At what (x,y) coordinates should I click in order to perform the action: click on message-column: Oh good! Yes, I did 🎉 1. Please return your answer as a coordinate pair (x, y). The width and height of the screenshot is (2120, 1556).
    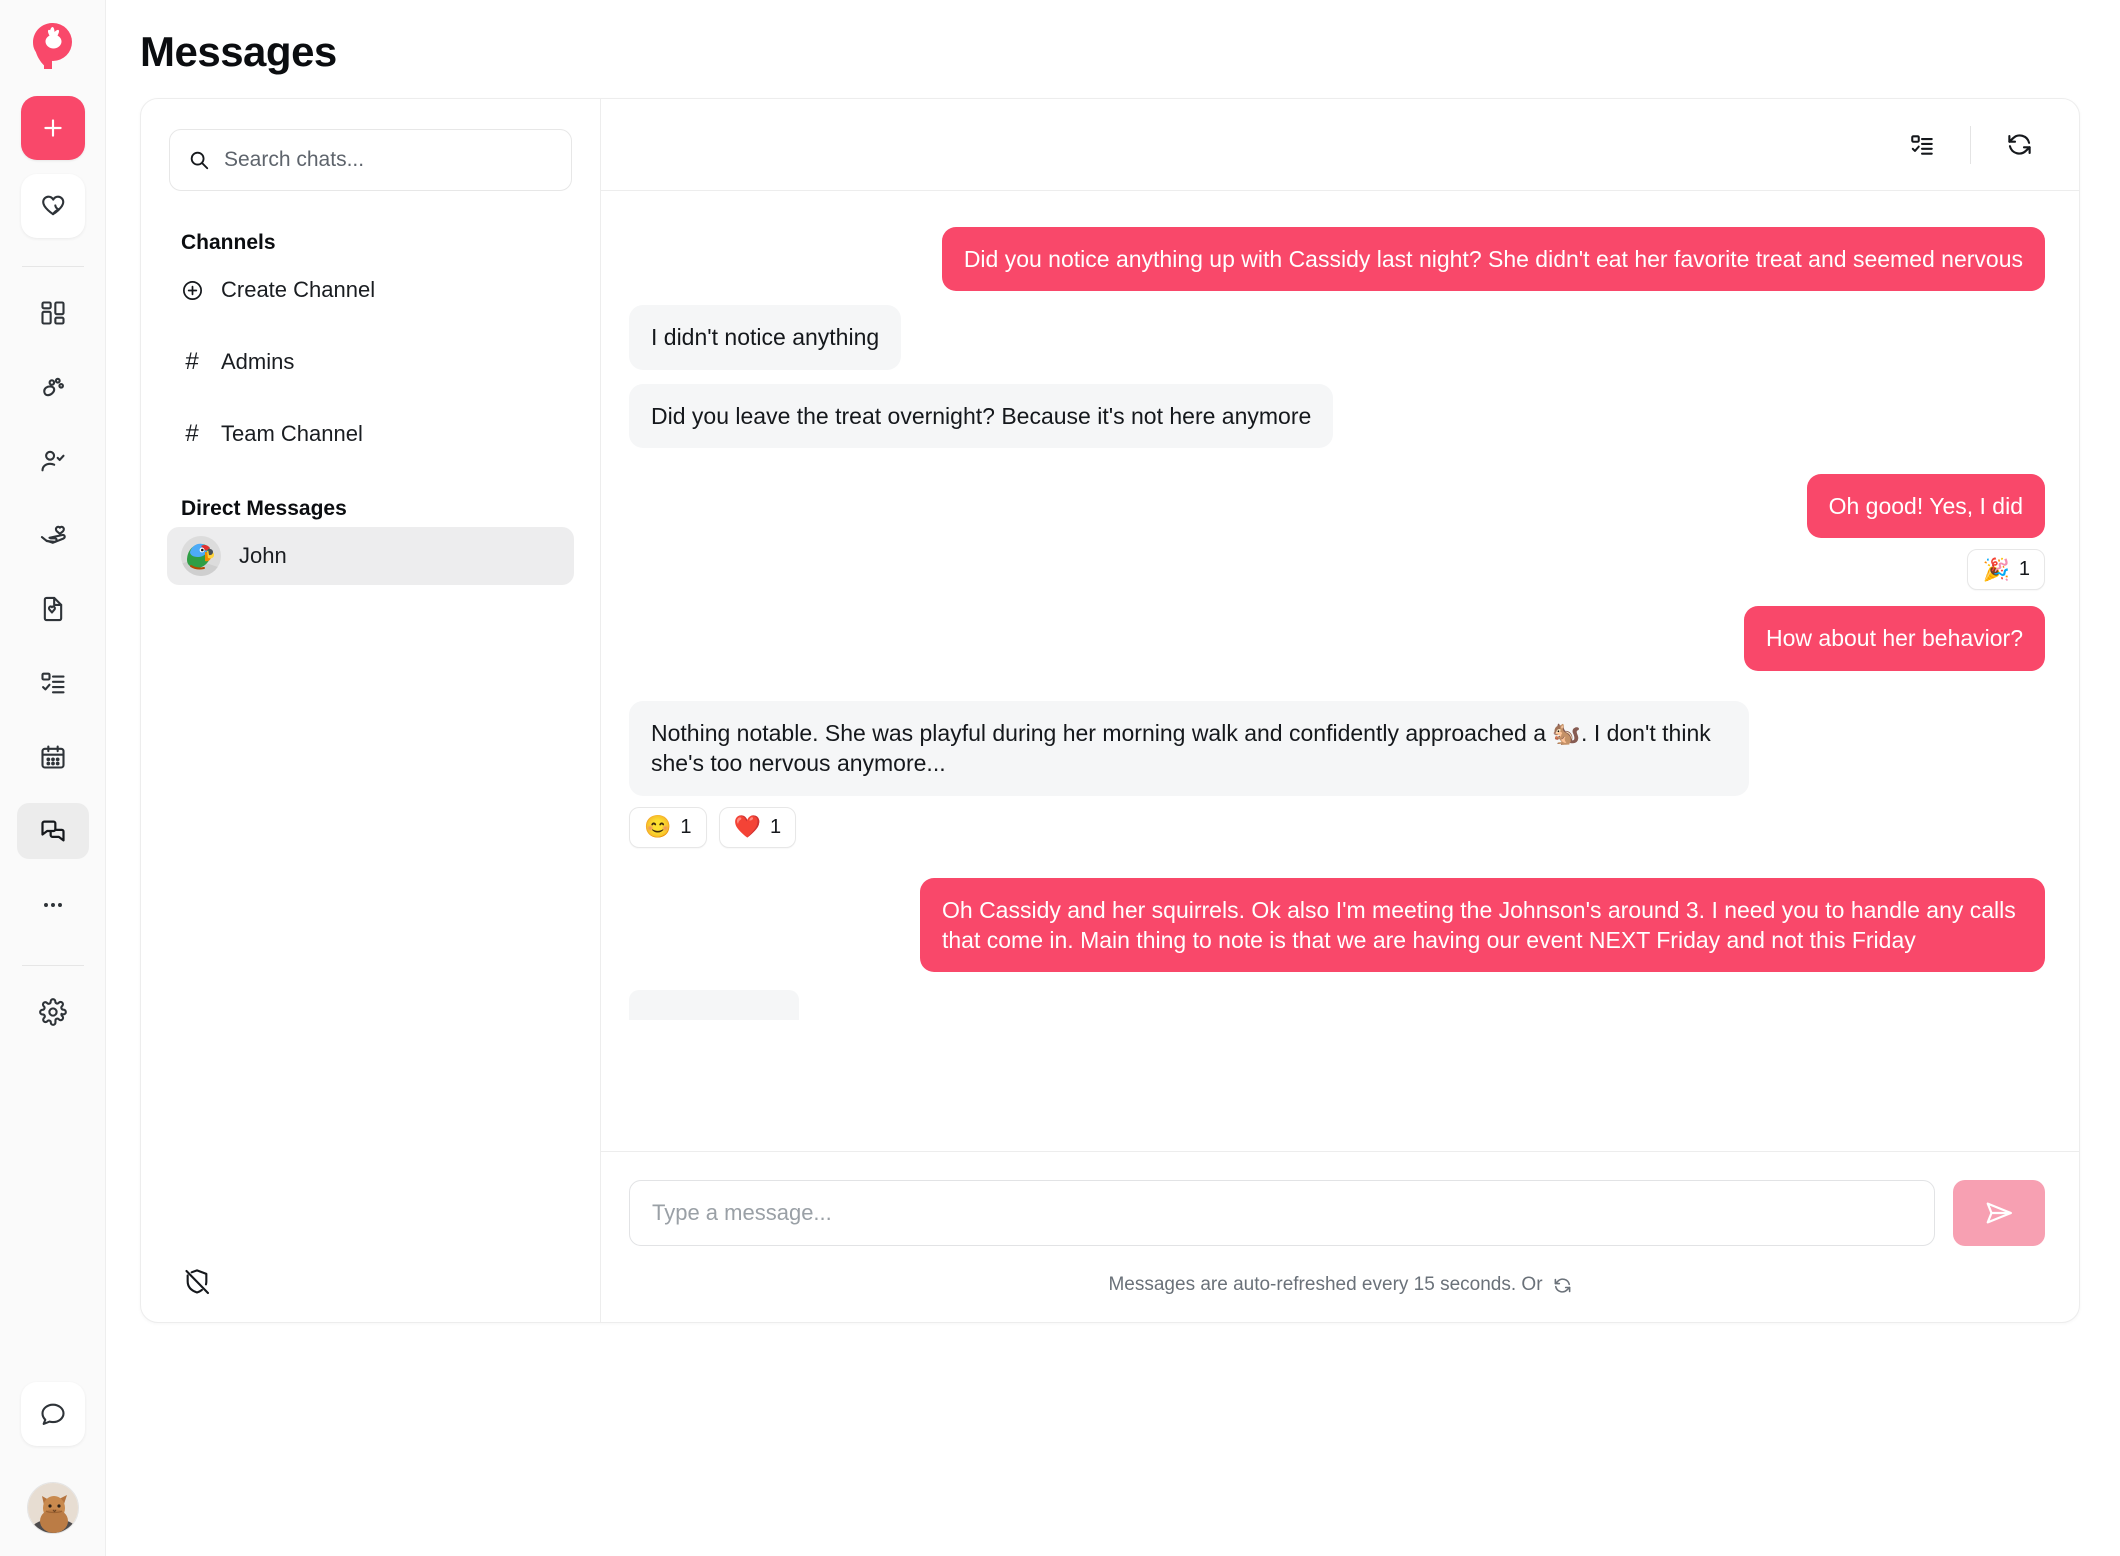
    Looking at the image, I should click on (1925, 532).